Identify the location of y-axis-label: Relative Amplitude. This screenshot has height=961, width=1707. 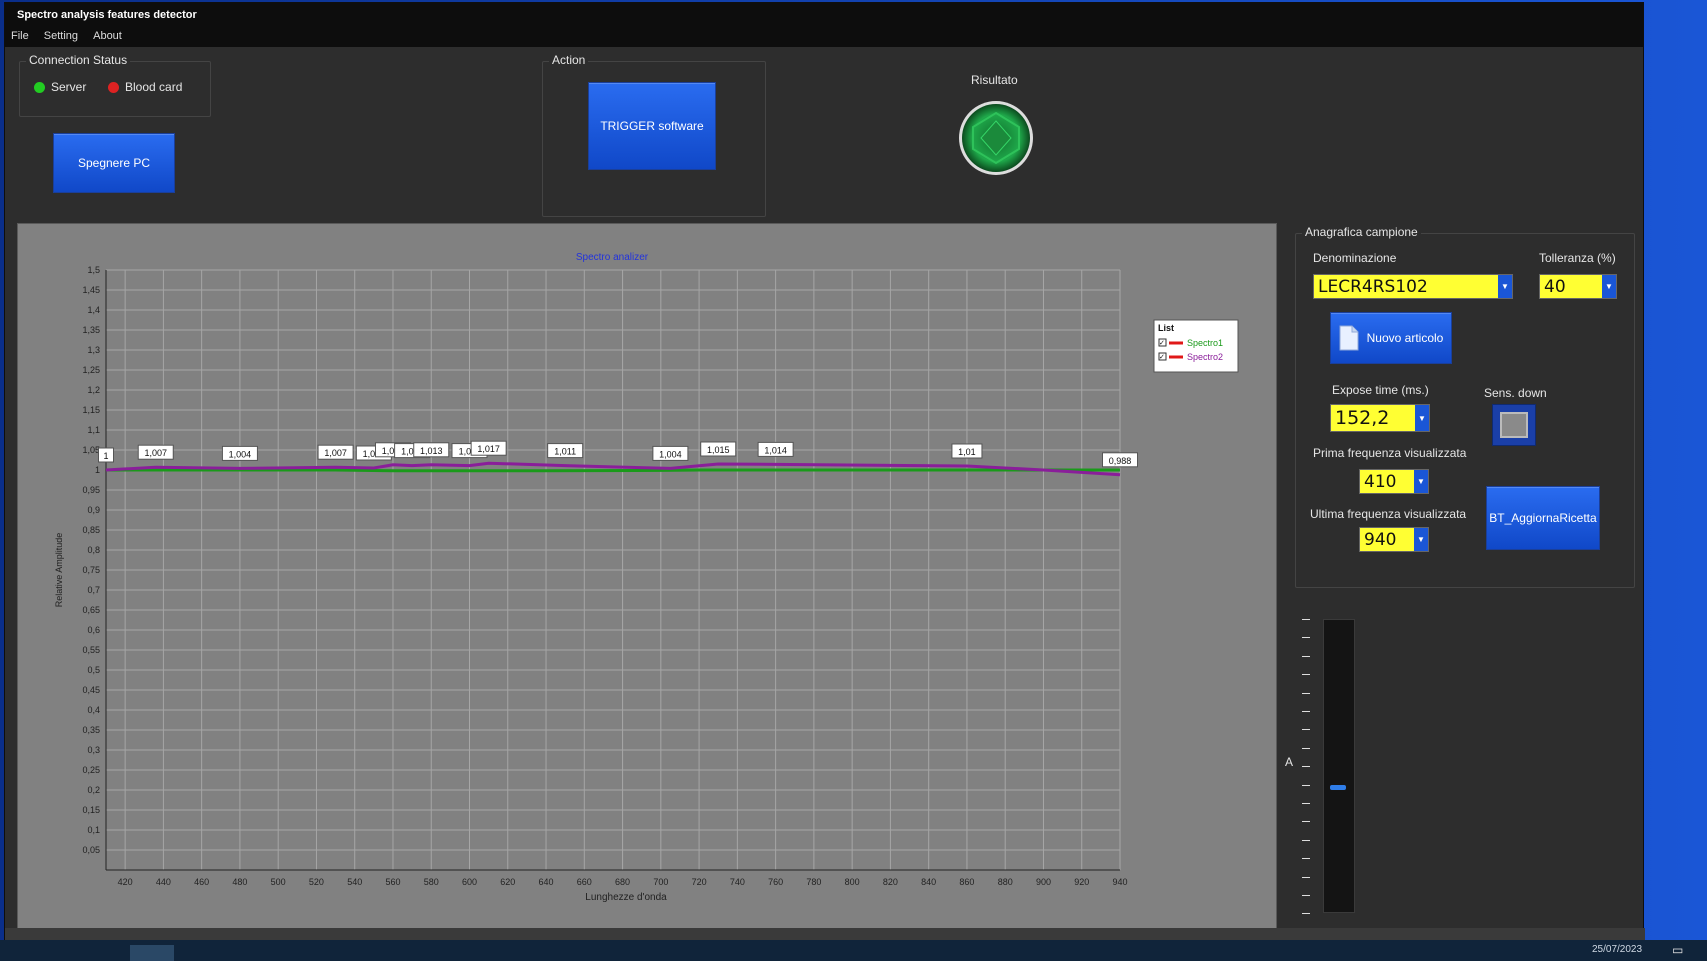
(59, 570).